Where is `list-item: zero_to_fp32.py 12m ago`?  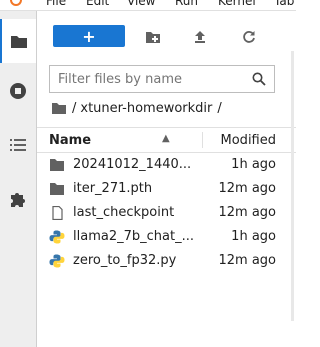 list-item: zero_to_fp32.py 12m ago is located at coordinates (166, 261).